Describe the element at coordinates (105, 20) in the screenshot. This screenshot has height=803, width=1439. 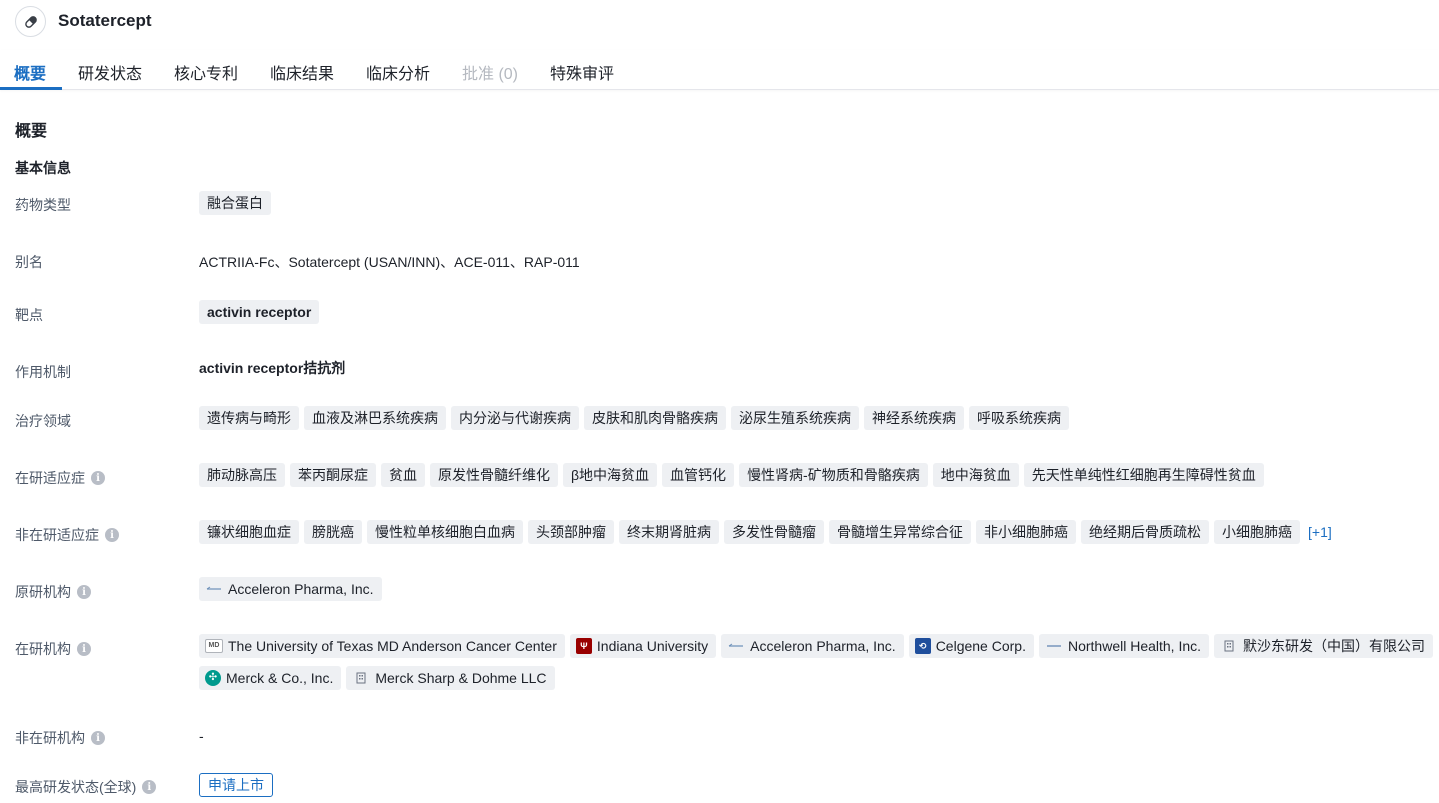
I see `drug-name: Sotatercept` at that location.